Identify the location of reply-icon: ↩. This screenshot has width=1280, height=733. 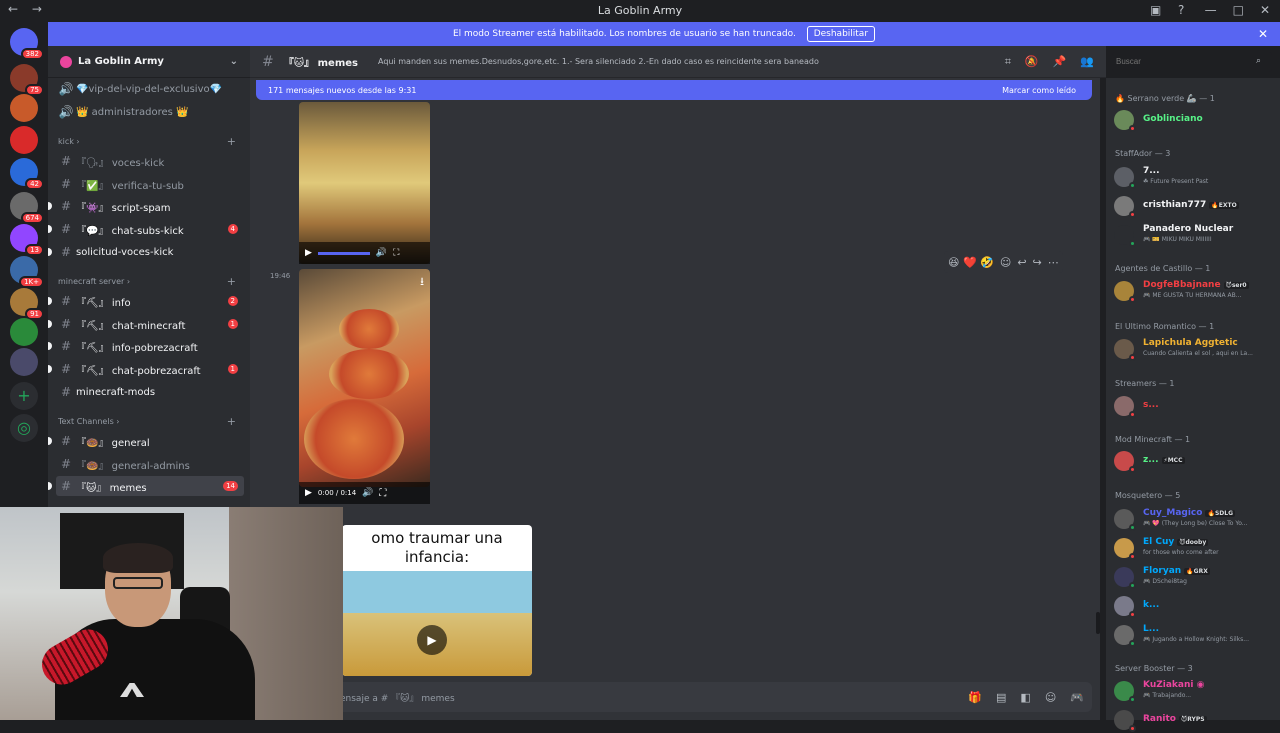
(1021, 262).